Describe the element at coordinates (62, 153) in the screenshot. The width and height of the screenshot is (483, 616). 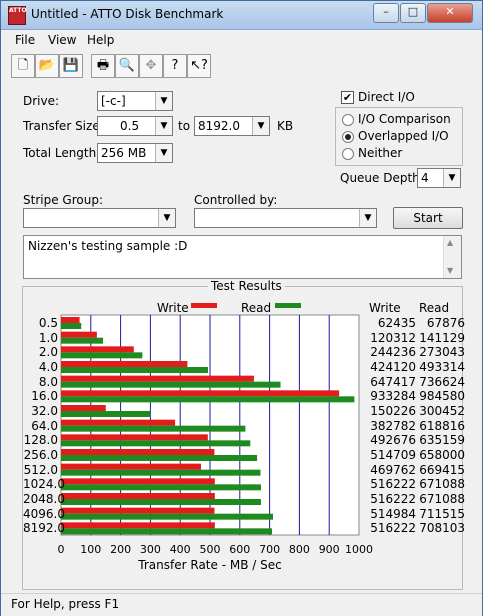
I see `total-length-label: Total Length:` at that location.